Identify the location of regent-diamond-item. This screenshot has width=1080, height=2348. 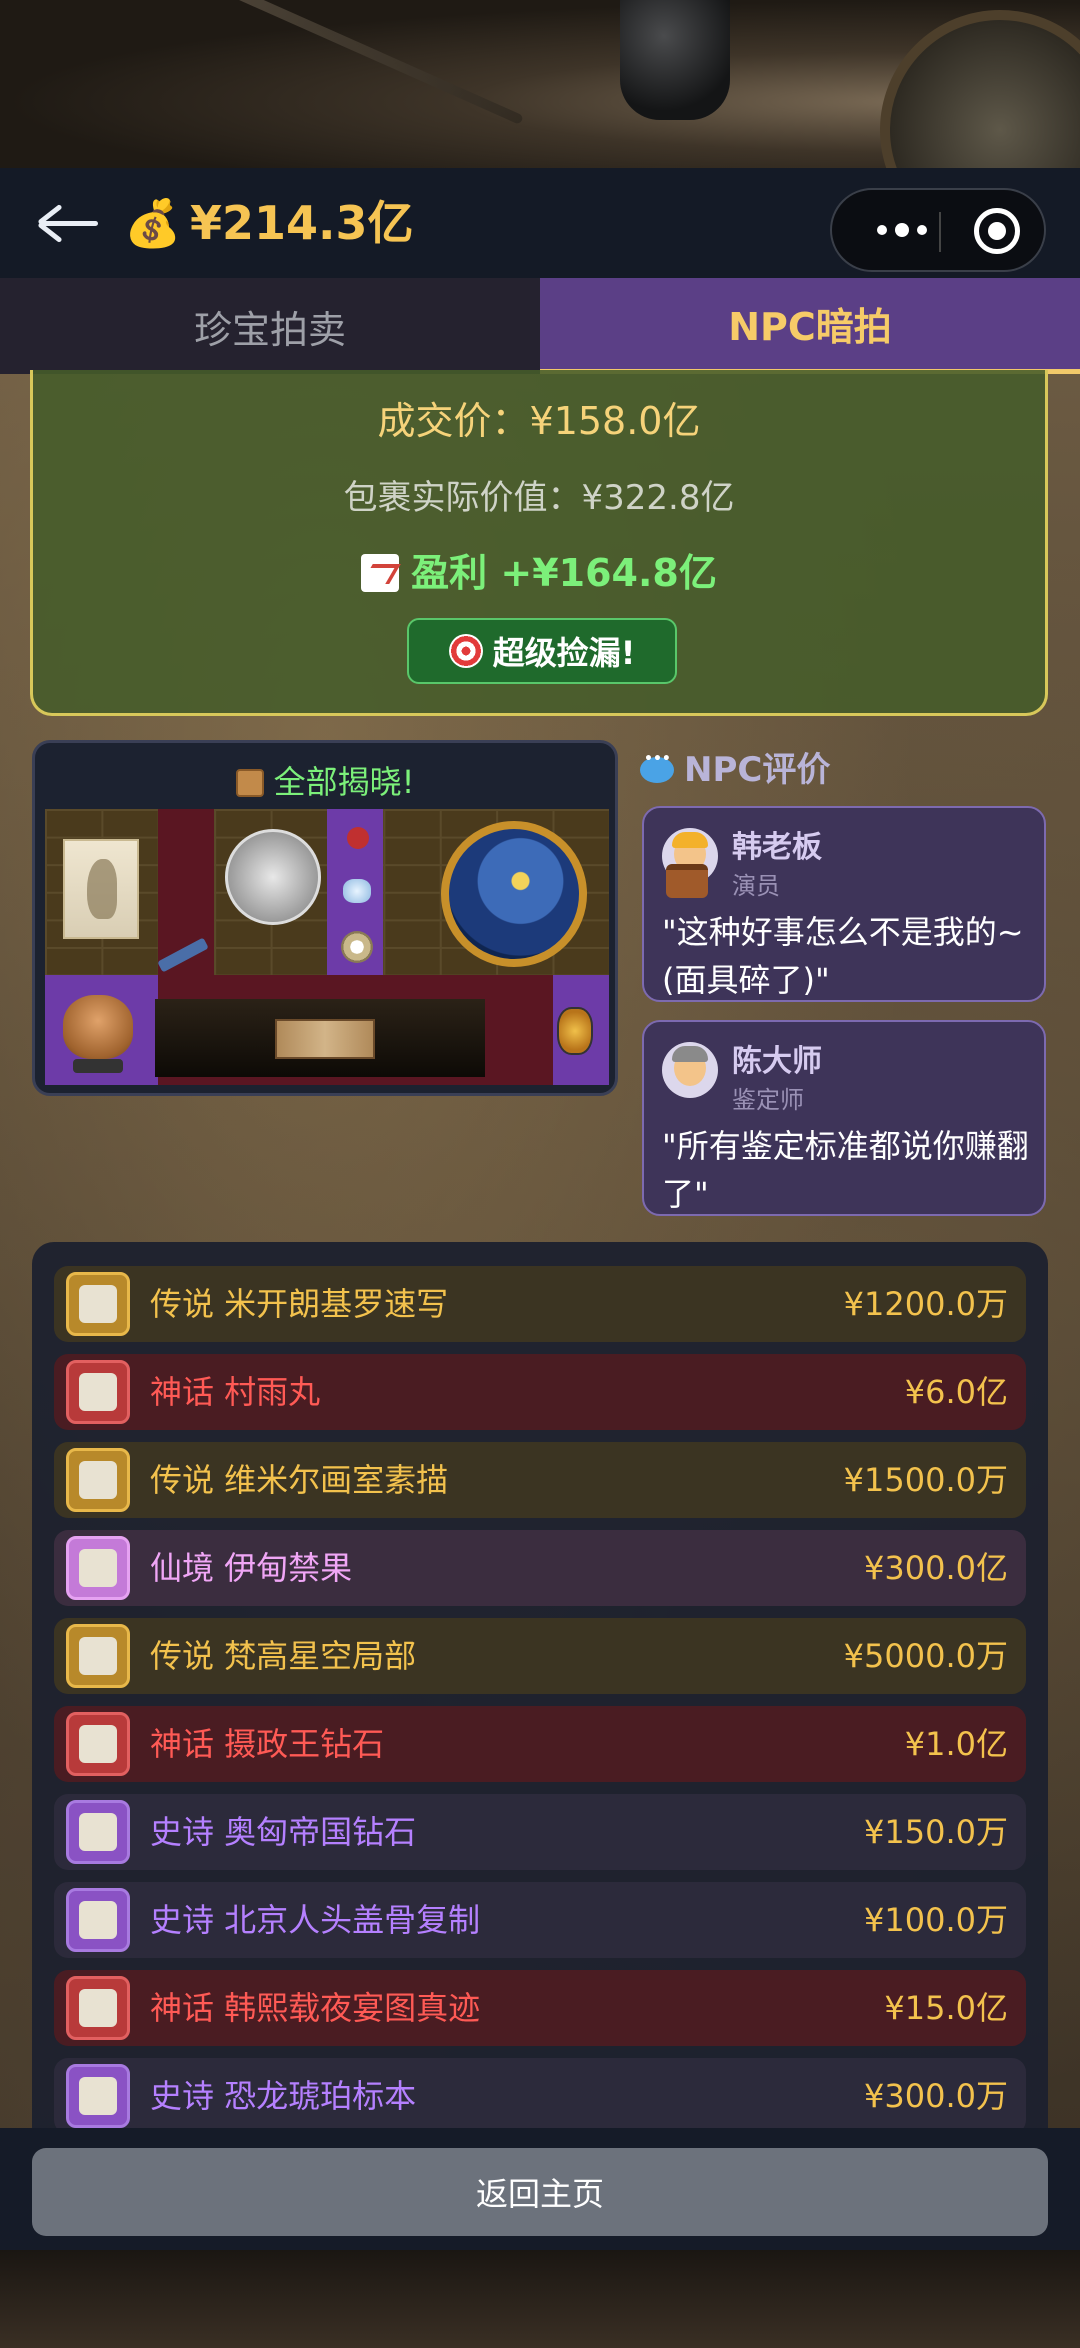
(357, 891).